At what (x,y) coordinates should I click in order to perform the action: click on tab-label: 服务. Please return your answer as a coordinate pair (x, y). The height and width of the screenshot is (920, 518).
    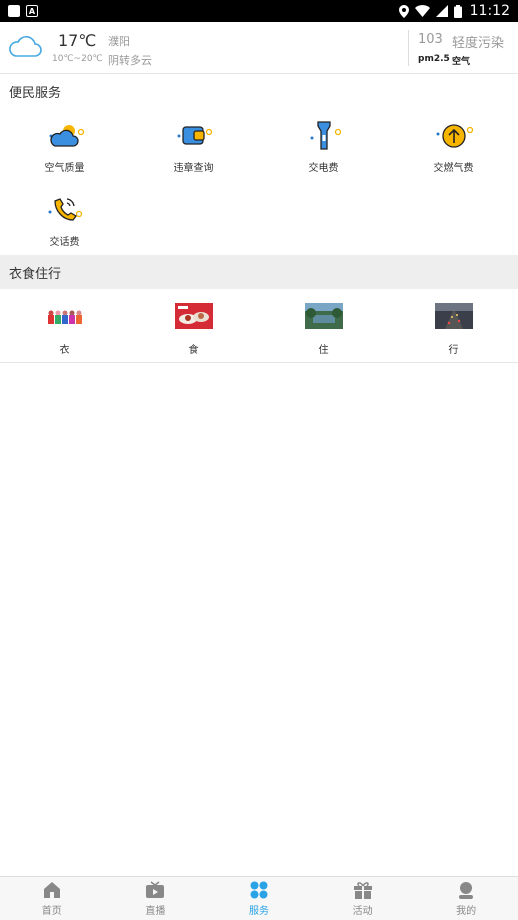
    Looking at the image, I should click on (258, 911).